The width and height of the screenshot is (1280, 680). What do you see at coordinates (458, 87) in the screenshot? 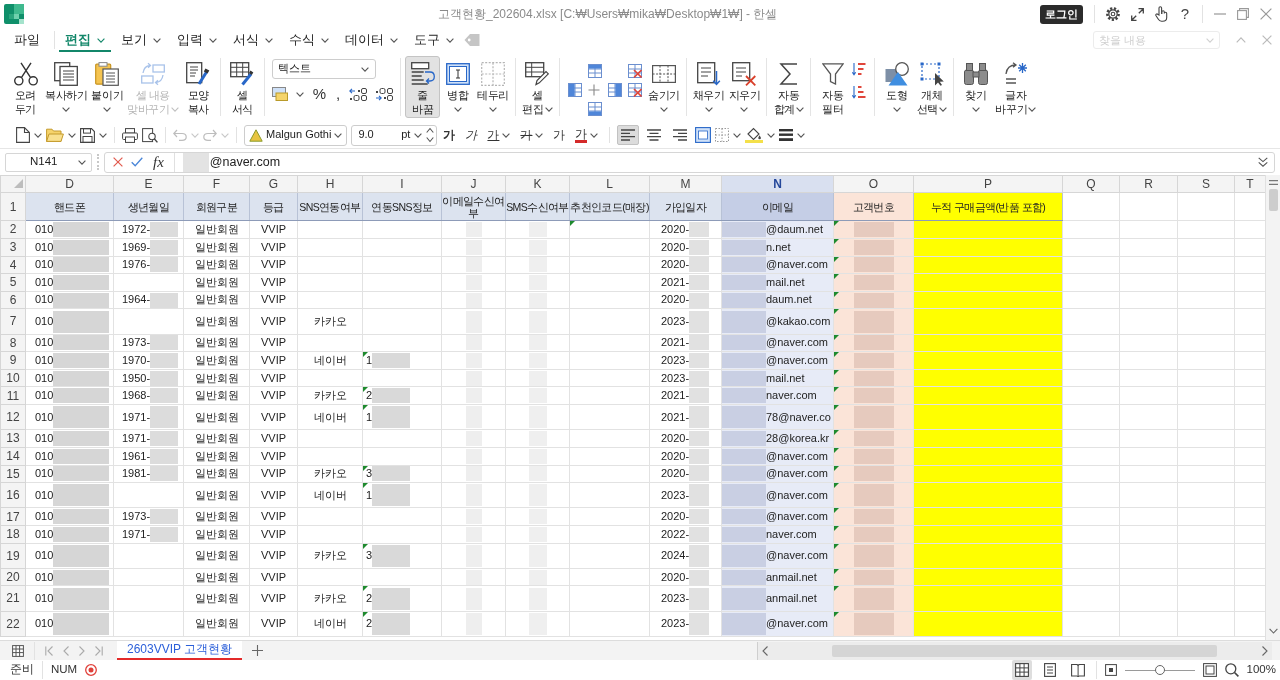
I see `merge-button: 병합` at bounding box center [458, 87].